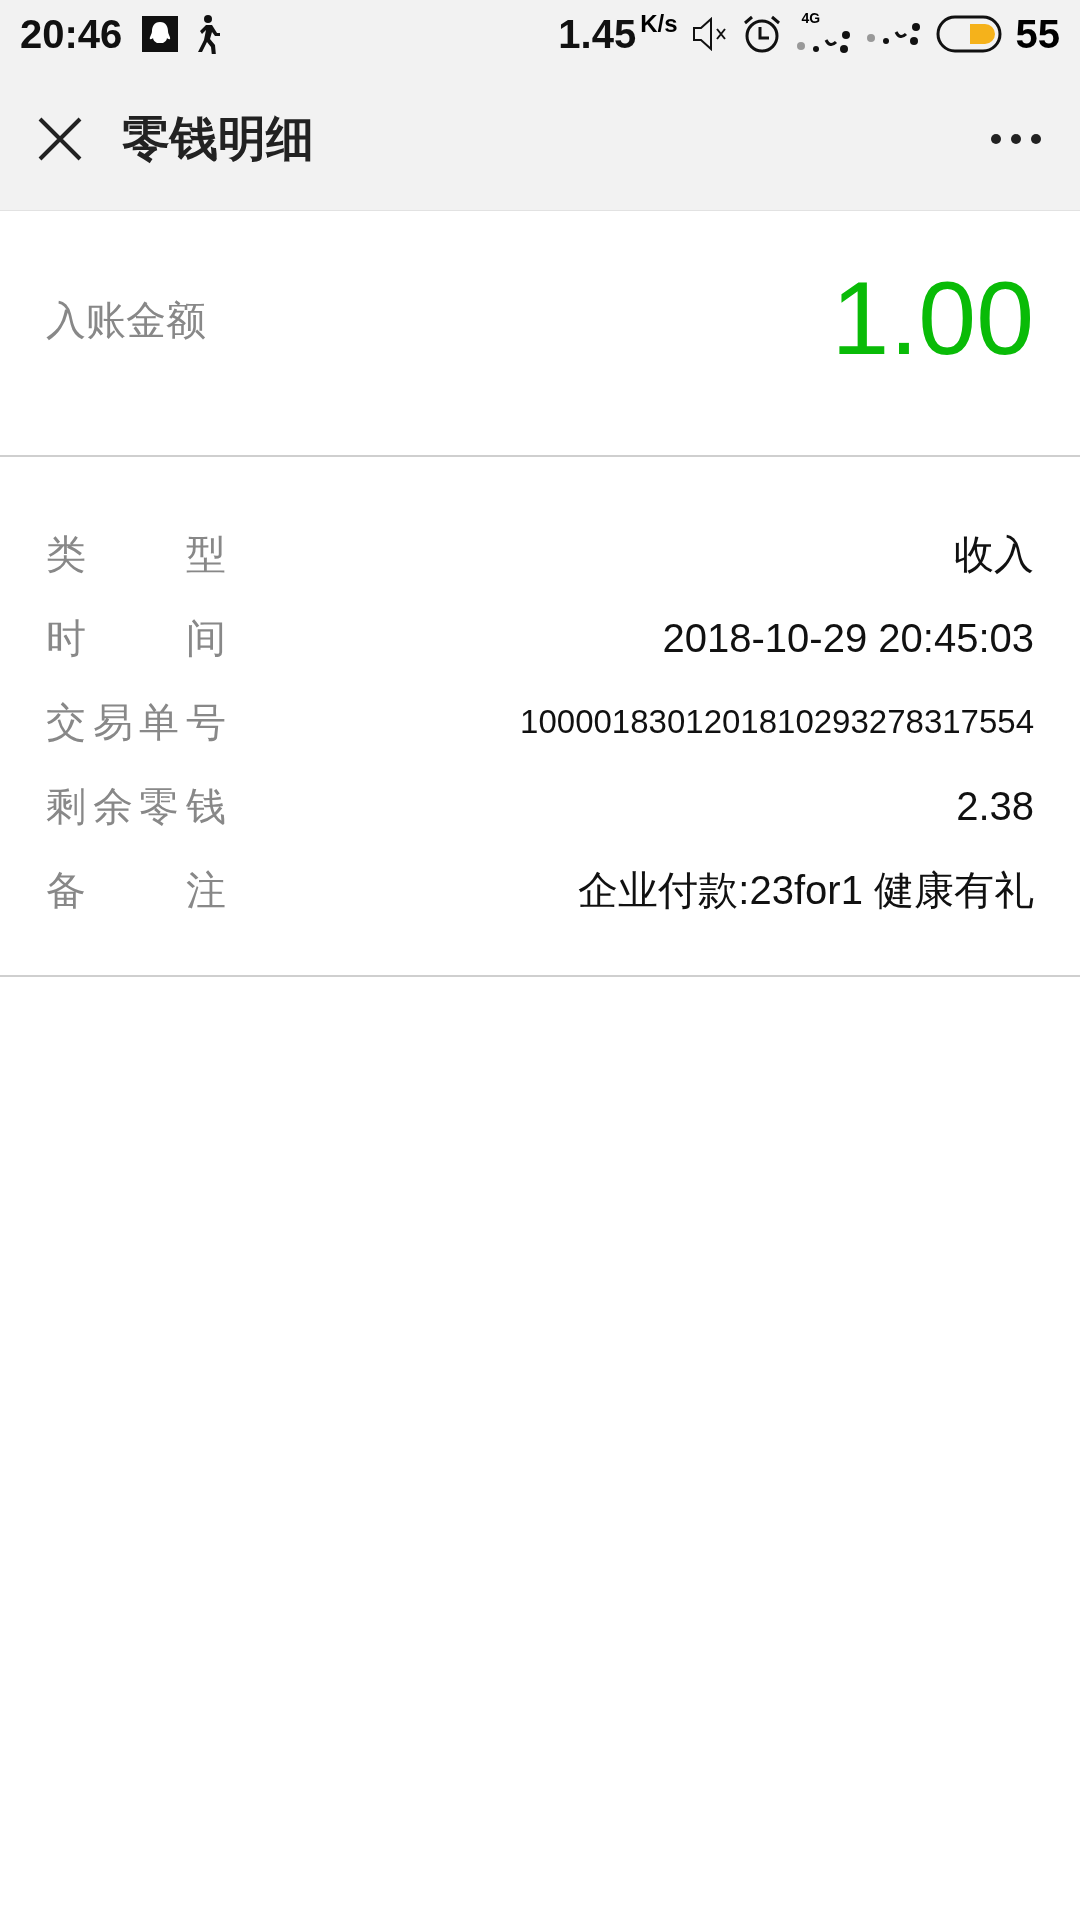 The image size is (1080, 1920). Describe the element at coordinates (597, 34) in the screenshot. I see `network-speed: 1.45` at that location.